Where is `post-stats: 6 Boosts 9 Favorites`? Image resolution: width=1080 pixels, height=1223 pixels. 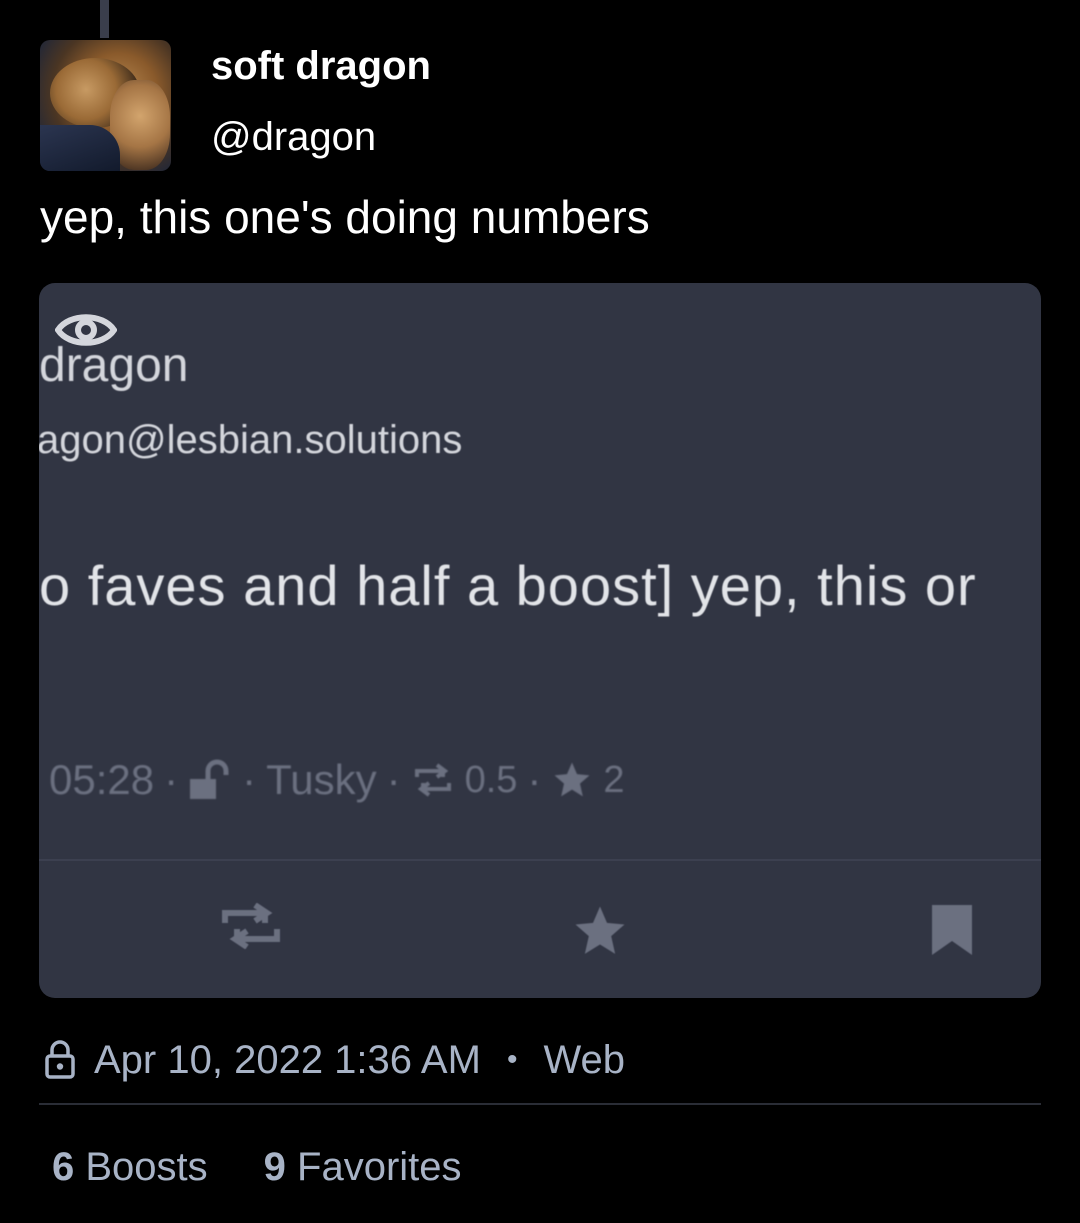 post-stats: 6 Boosts 9 Favorites is located at coordinates (257, 1167).